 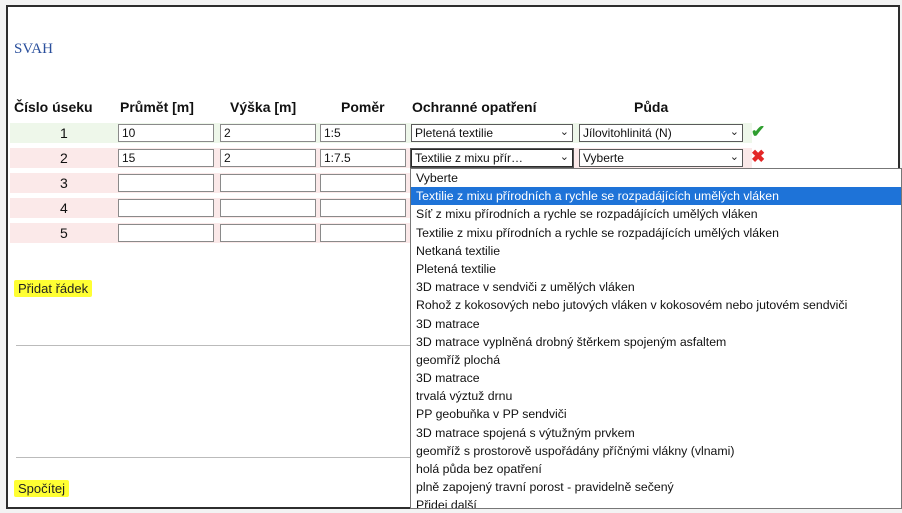 What do you see at coordinates (157, 107) in the screenshot?
I see `header-prumer: Průmět [m]` at bounding box center [157, 107].